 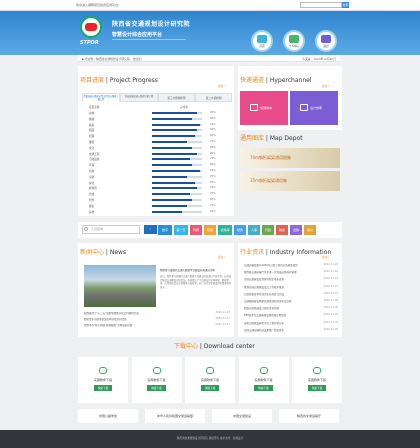 What do you see at coordinates (119, 80) in the screenshot?
I see `progress-title: 项目进度 | Project Progress` at bounding box center [119, 80].